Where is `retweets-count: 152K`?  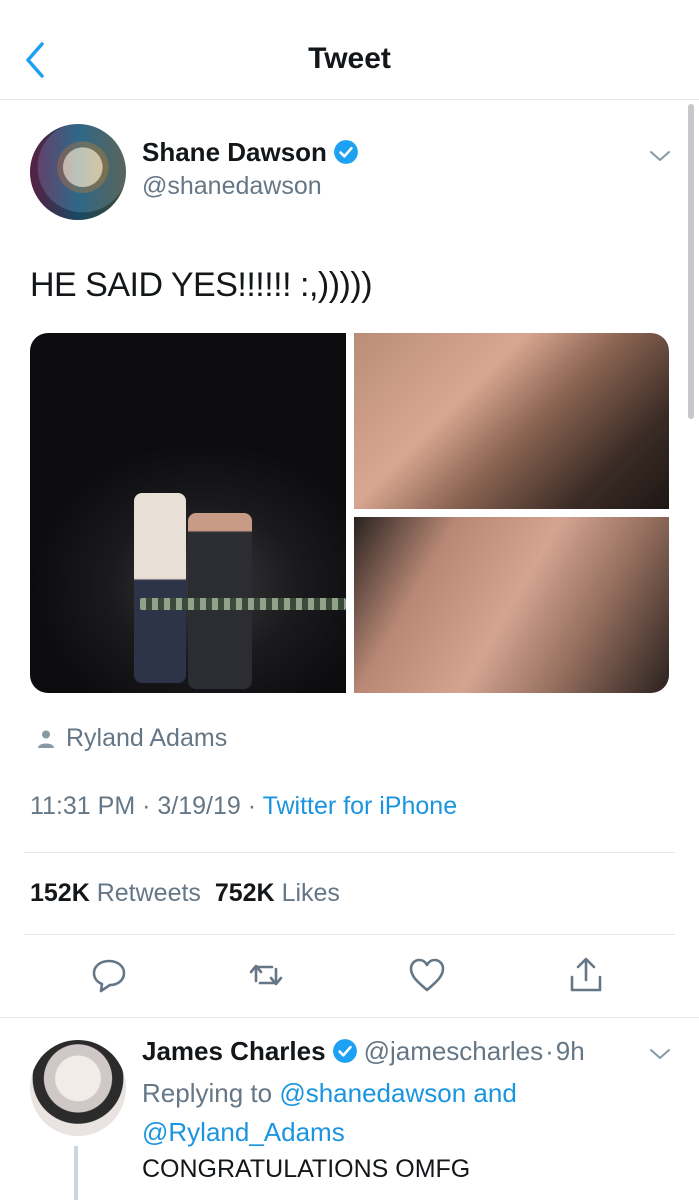
retweets-count: 152K is located at coordinates (60, 893).